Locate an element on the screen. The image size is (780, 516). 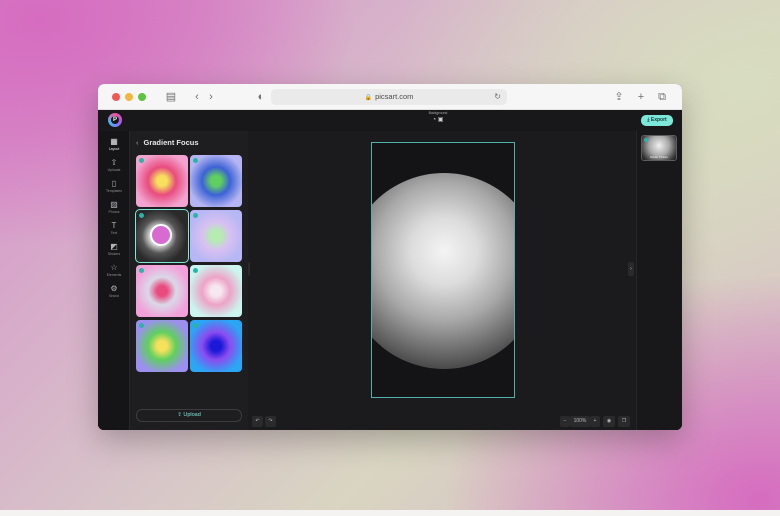
back-chevron-icon: ‹ is located at coordinates (137, 142).